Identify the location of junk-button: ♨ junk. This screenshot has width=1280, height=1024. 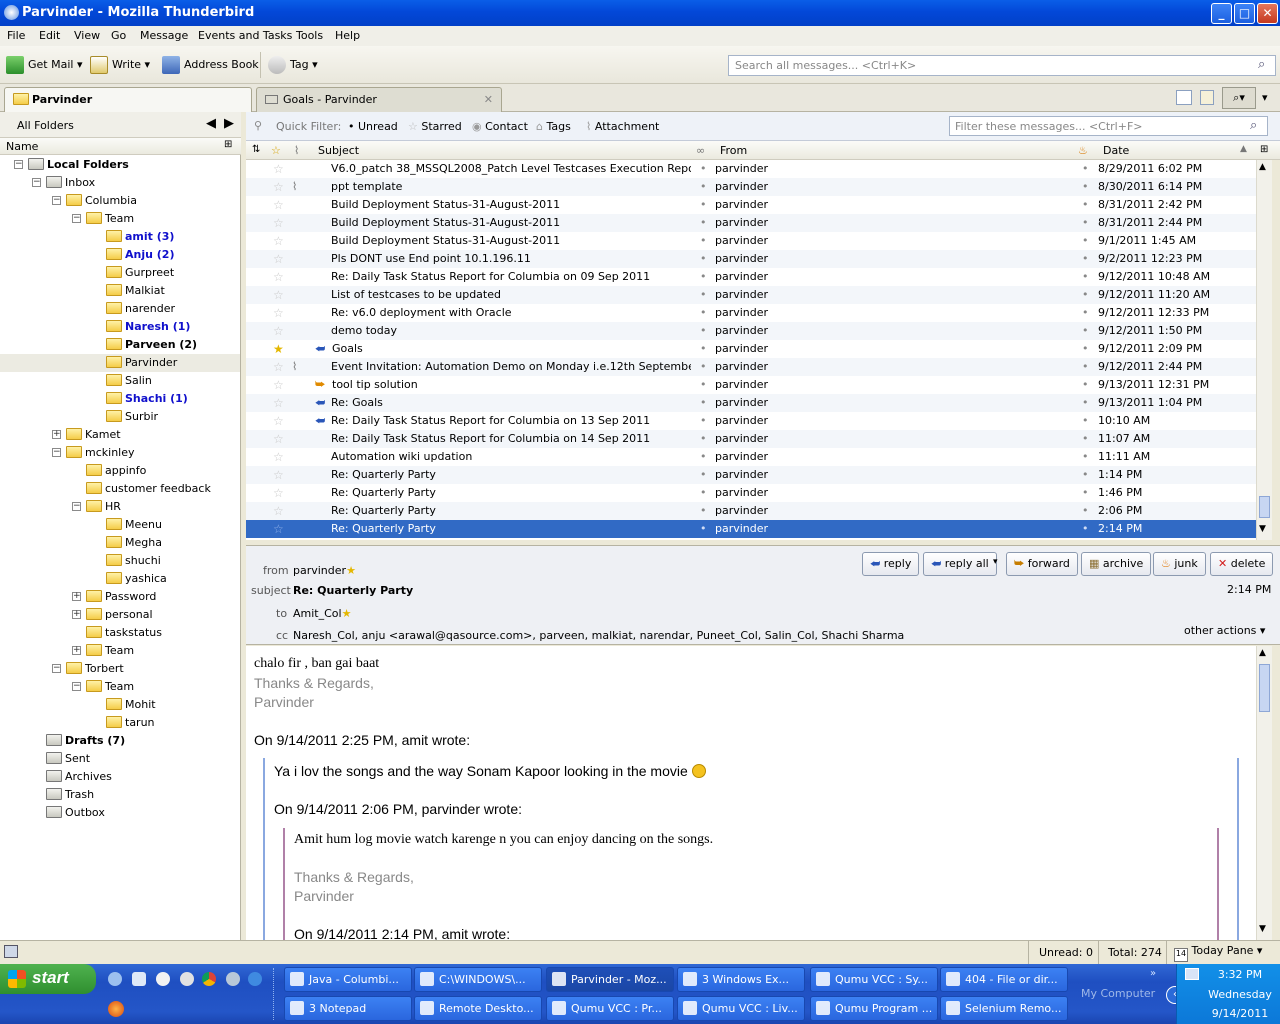
(1179, 564).